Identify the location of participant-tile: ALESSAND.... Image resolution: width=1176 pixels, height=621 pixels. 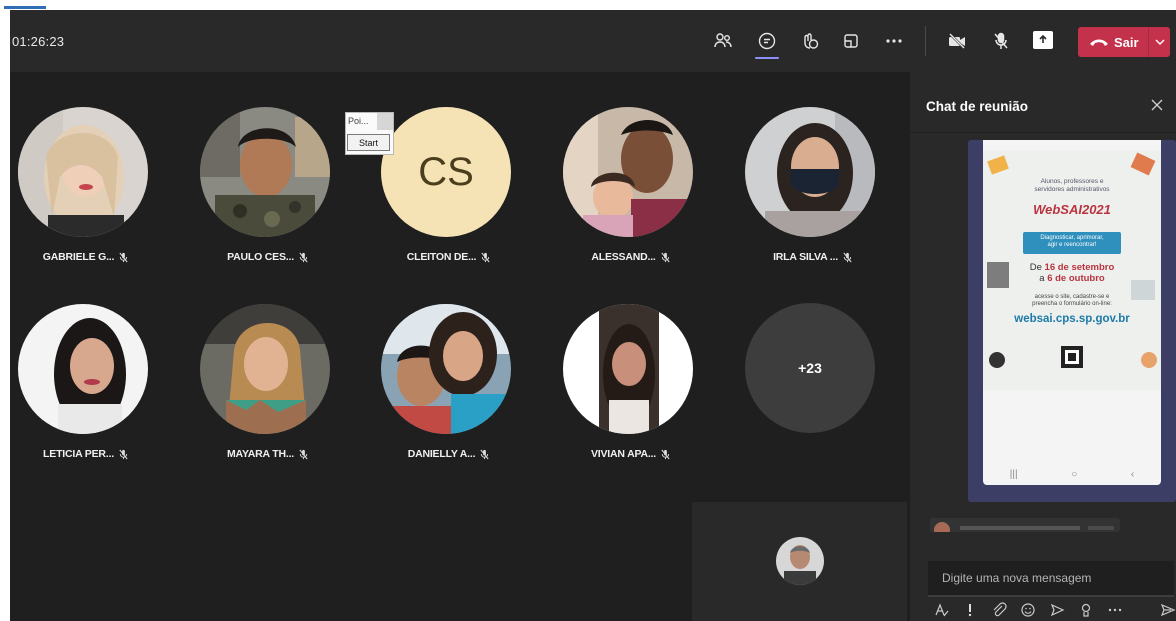
(631, 192).